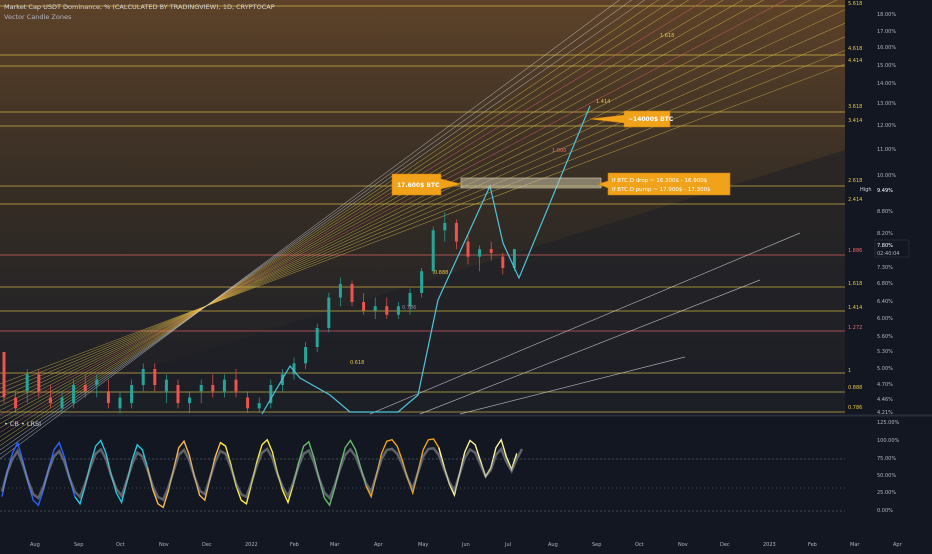 The image size is (932, 554). I want to click on price-tick: 8.20%, so click(885, 234).